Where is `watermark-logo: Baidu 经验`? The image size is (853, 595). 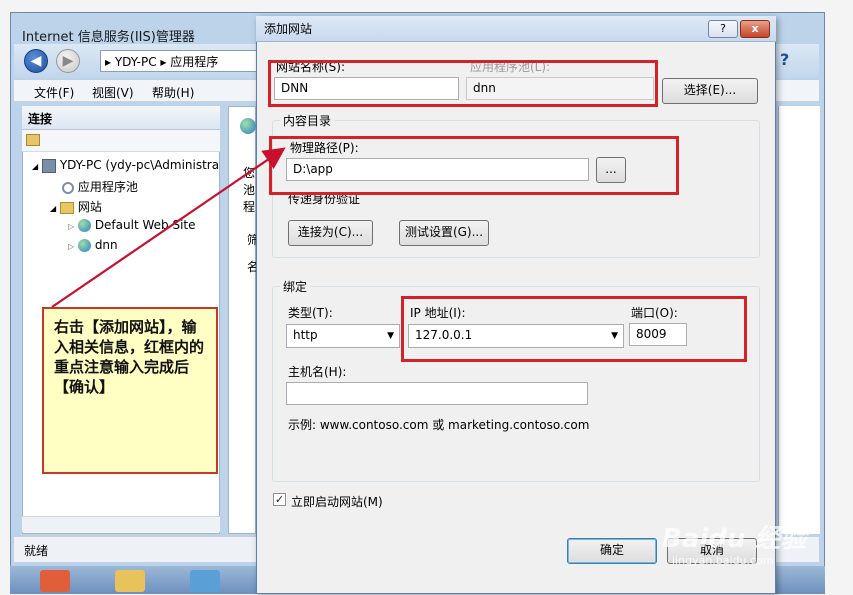
watermark-logo: Baidu 经验 is located at coordinates (734, 539).